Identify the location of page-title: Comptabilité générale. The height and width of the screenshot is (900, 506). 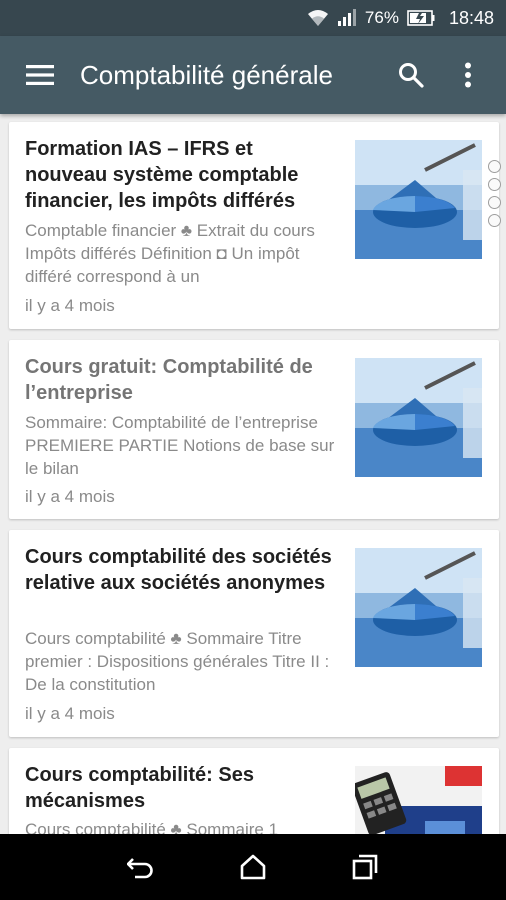
(206, 74).